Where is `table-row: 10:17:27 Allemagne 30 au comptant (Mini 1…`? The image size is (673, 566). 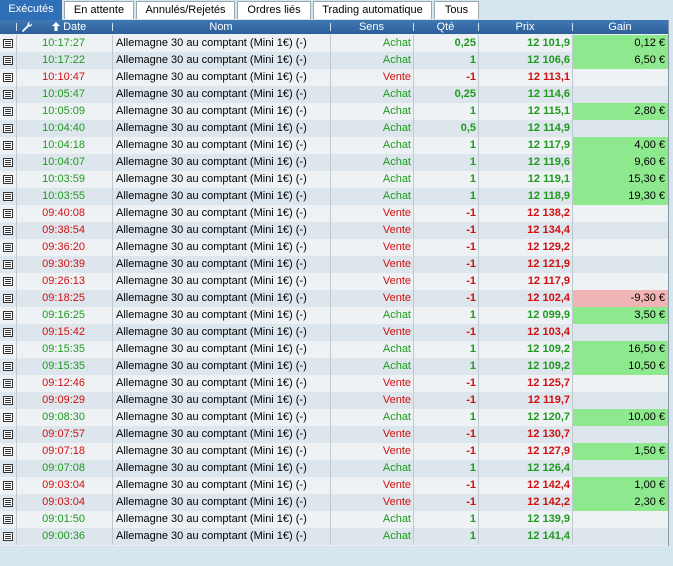
table-row: 10:17:27 Allemagne 30 au comptant (Mini 1… is located at coordinates (334, 43).